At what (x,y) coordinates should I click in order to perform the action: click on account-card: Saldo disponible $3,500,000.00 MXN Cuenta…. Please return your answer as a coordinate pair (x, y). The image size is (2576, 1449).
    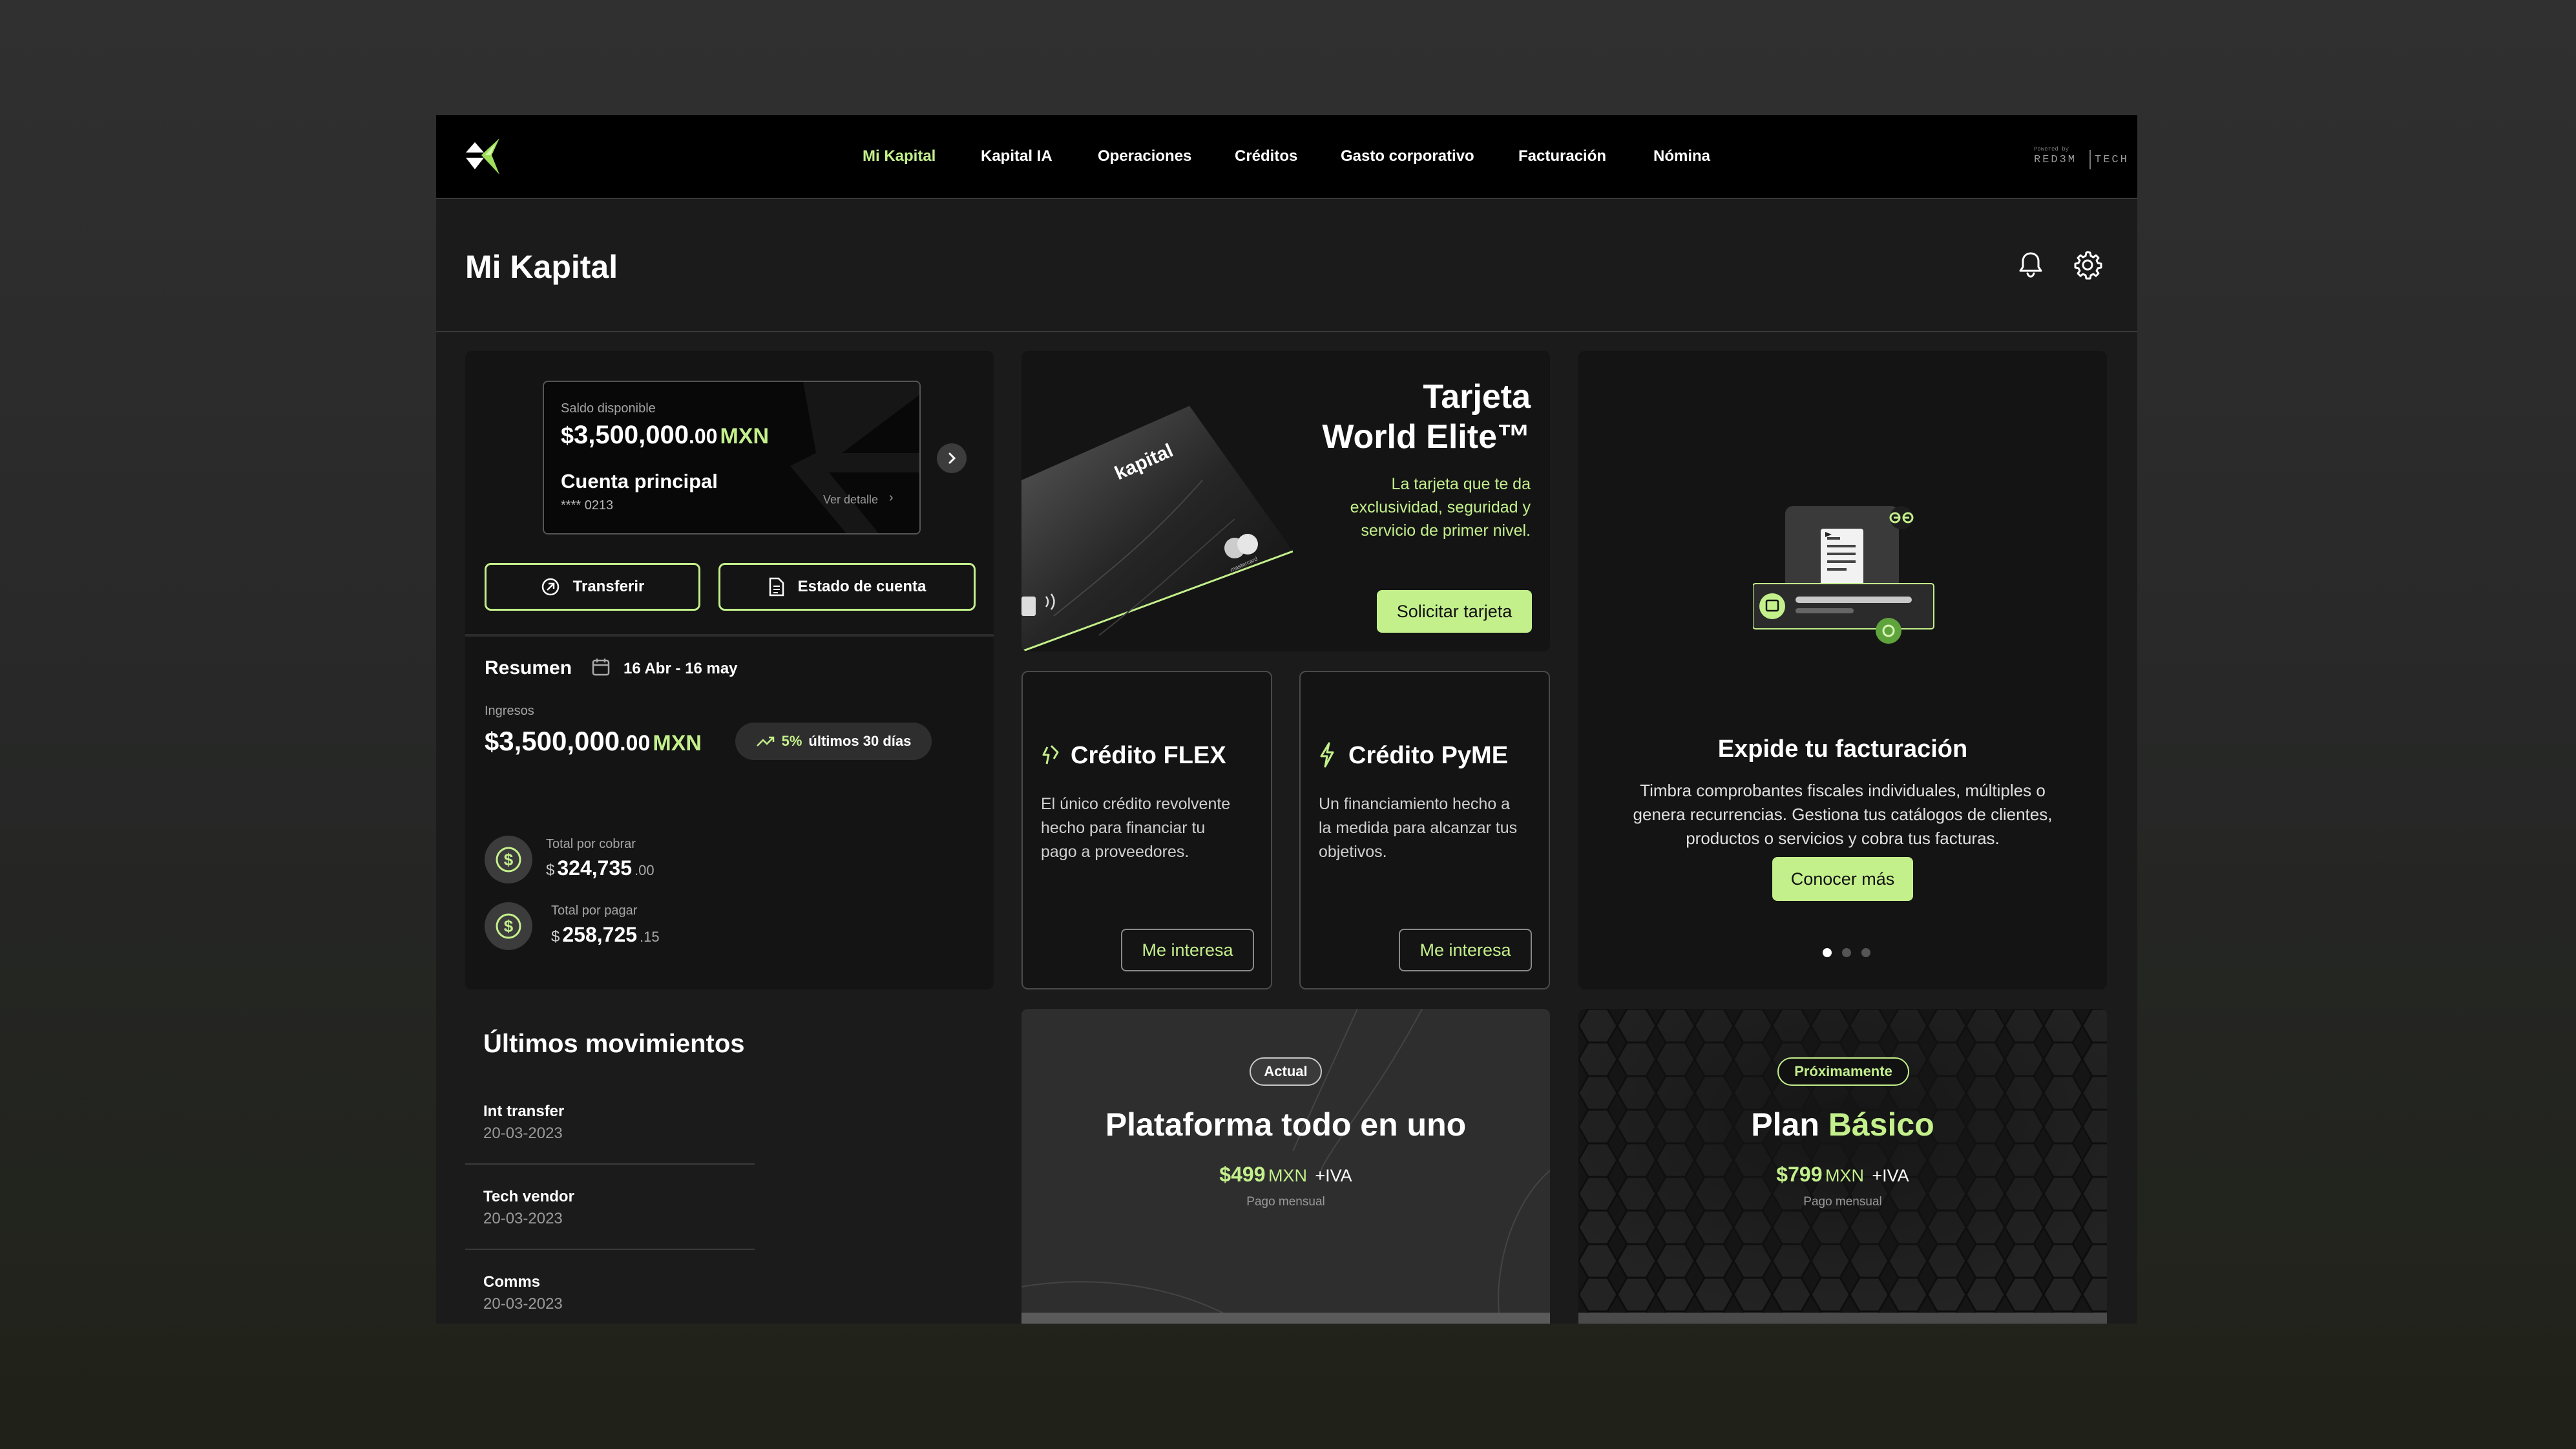
    Looking at the image, I should click on (732, 457).